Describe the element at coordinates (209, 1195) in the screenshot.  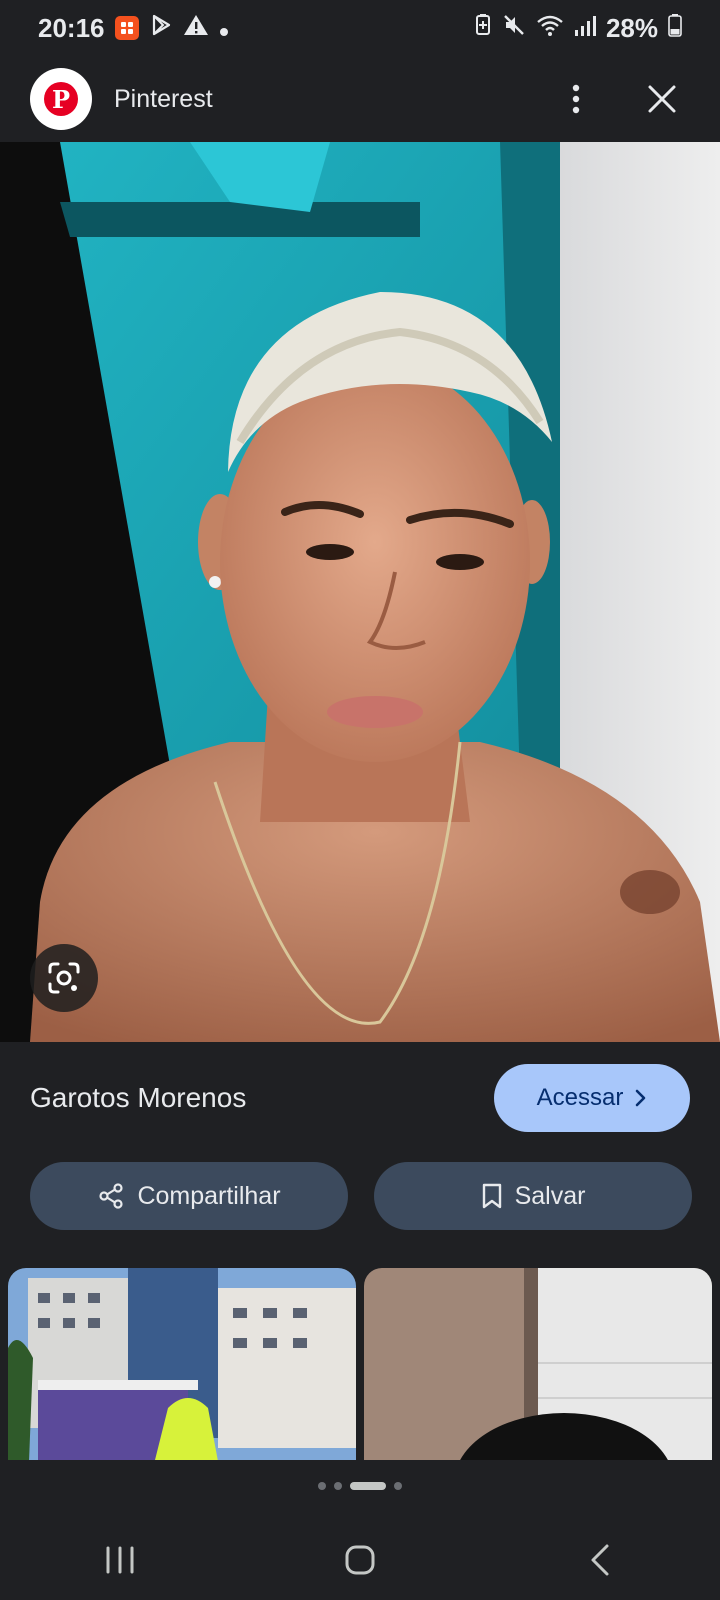
I see `share-button-label: Compartilhar` at that location.